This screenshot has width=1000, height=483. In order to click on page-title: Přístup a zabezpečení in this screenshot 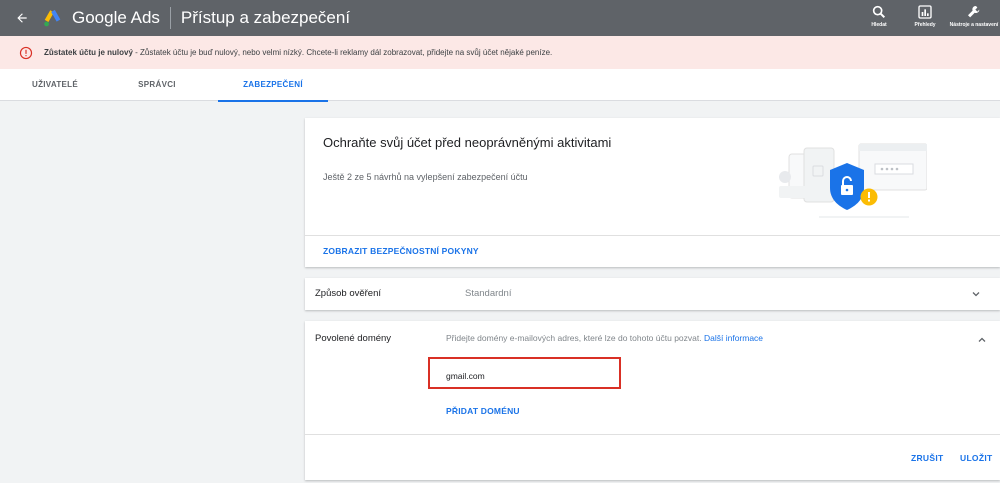, I will do `click(265, 17)`.